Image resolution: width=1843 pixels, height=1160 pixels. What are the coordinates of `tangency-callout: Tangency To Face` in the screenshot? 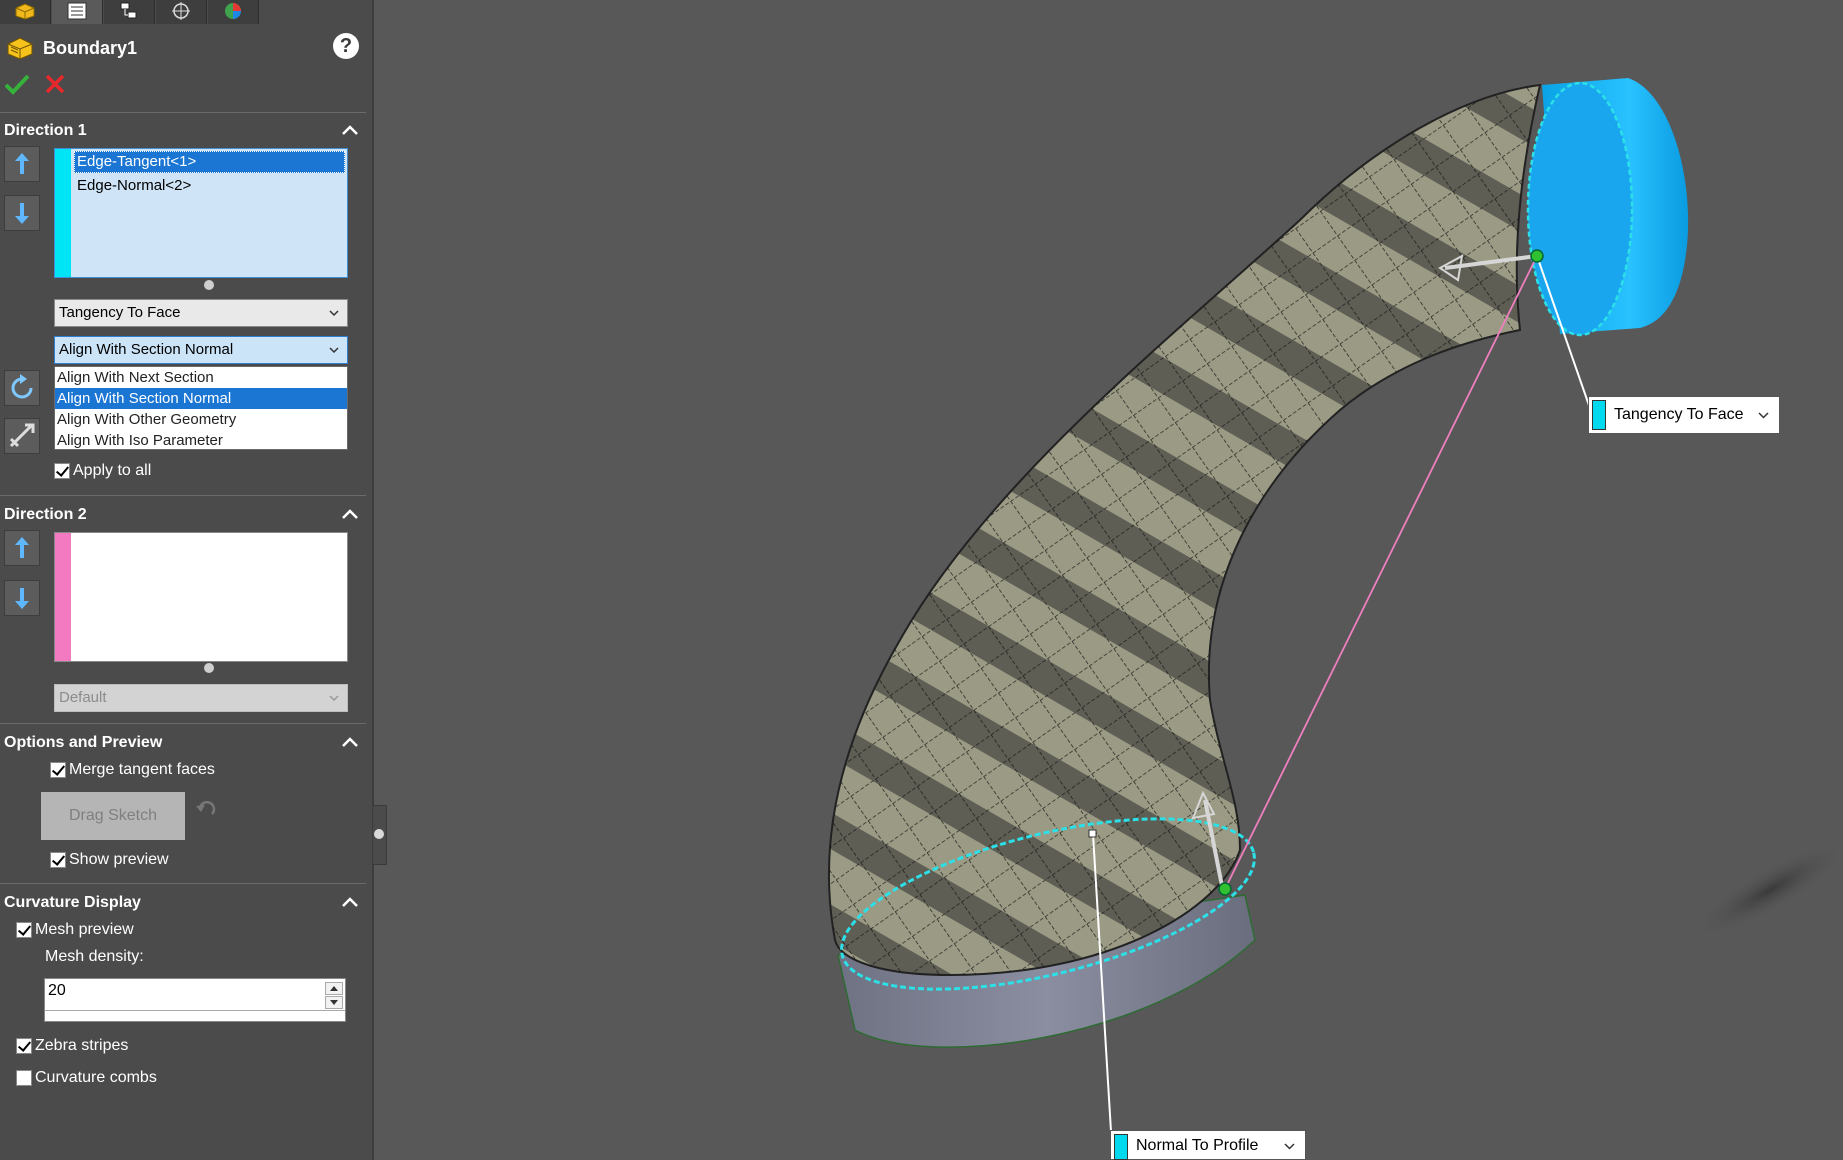 It's located at (1684, 415).